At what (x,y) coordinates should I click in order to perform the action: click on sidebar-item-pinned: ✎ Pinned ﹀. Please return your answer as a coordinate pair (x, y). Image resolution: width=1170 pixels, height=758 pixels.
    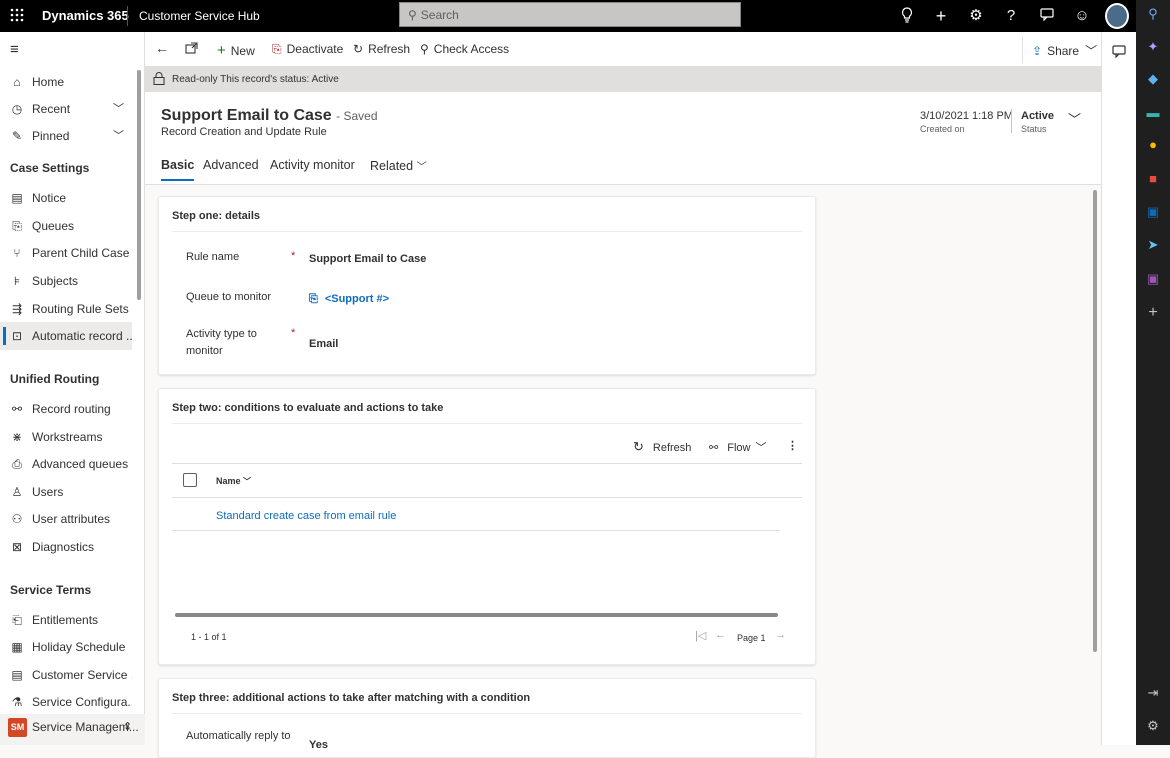
    Looking at the image, I should click on (66, 136).